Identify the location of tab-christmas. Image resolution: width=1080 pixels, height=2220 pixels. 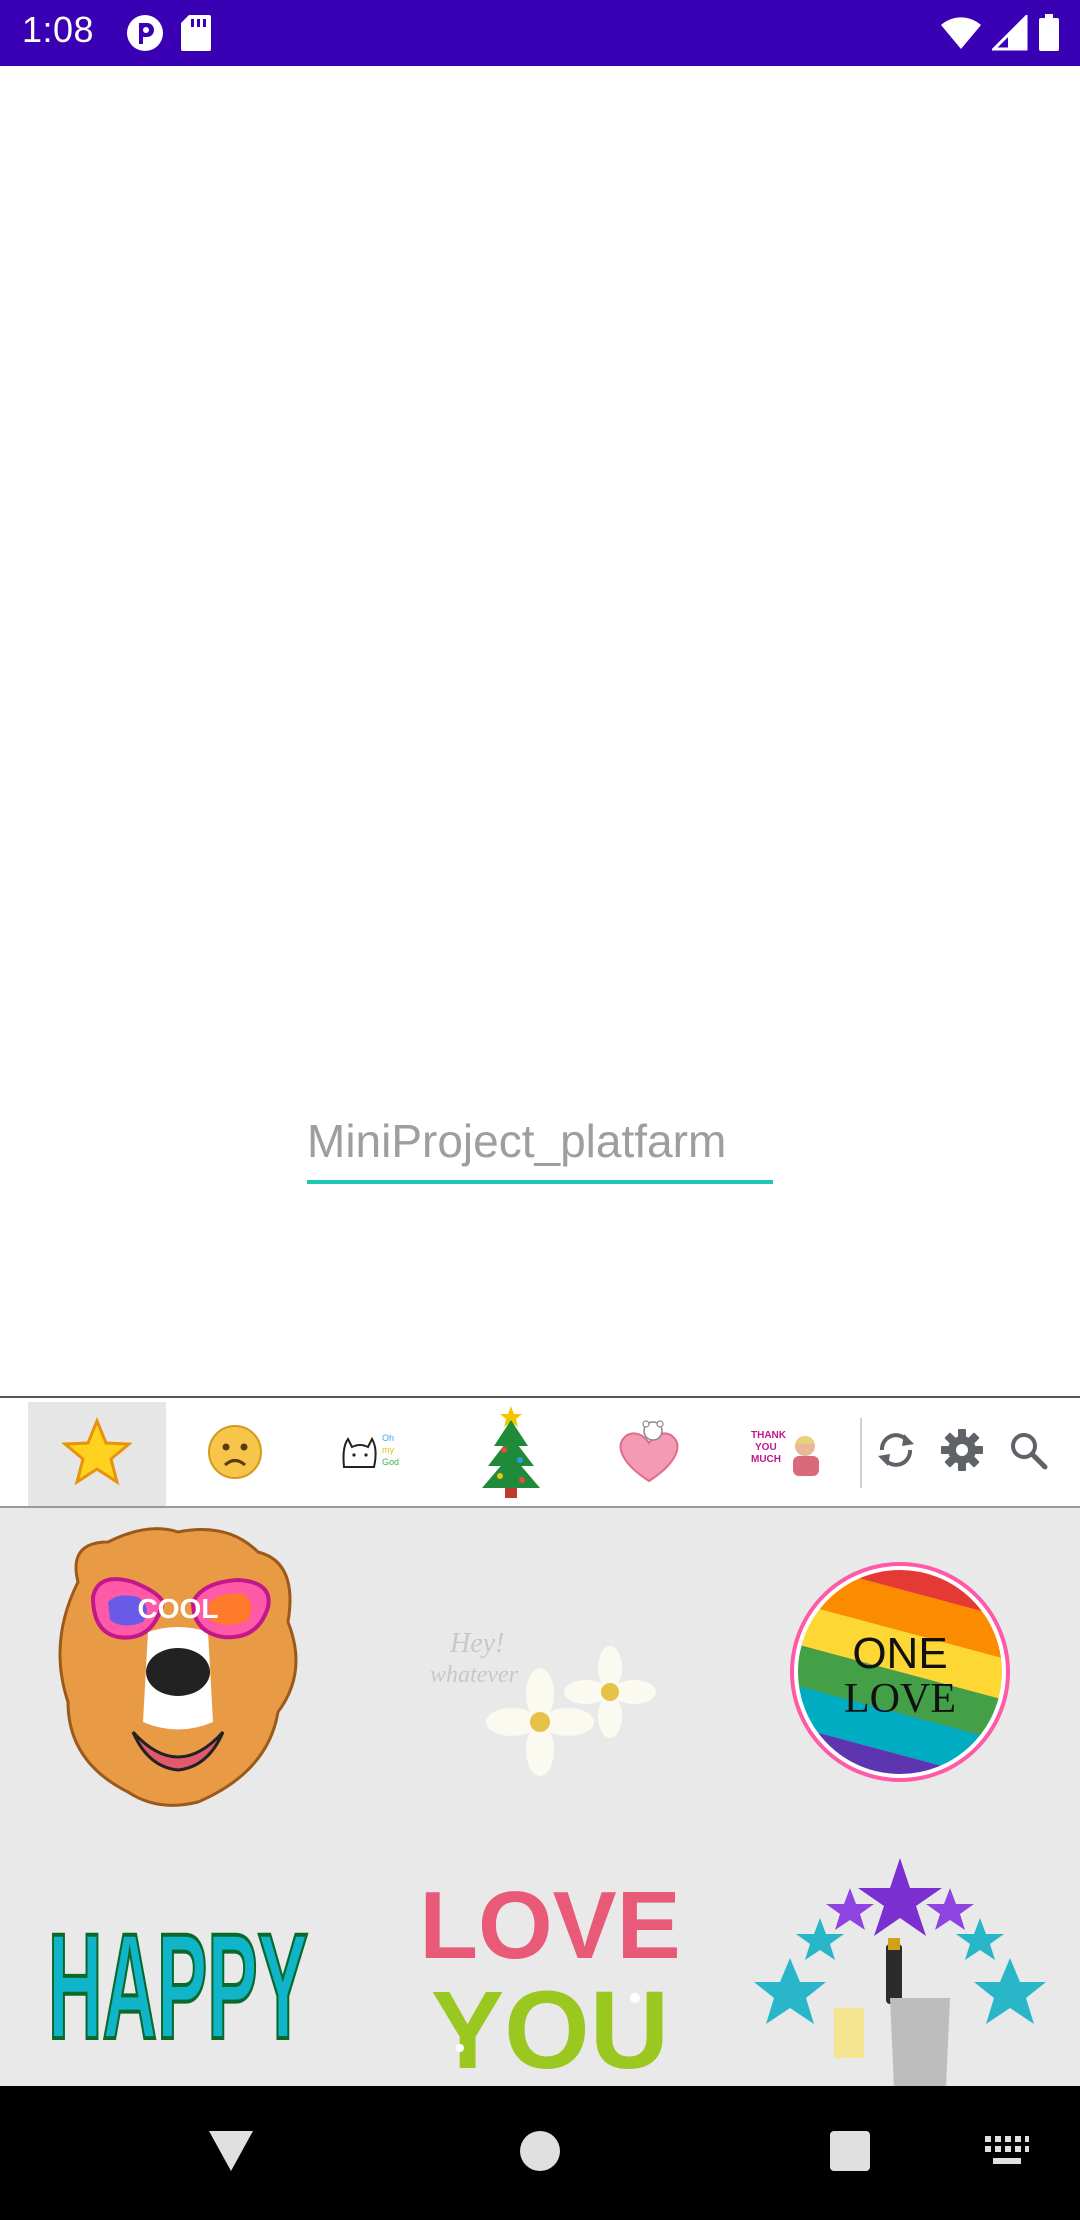
(511, 1454).